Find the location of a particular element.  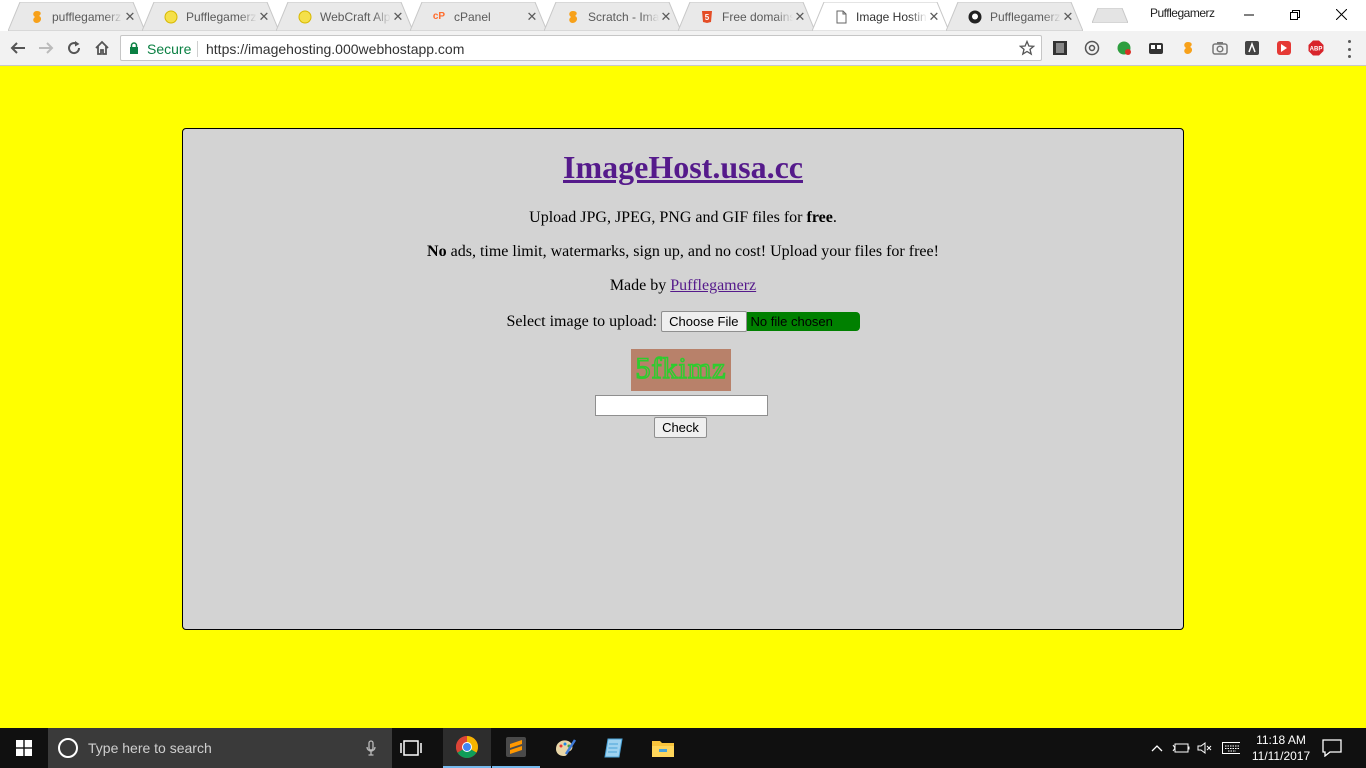

tab-cpanel: cP cPanel ✕ is located at coordinates (478, 16).